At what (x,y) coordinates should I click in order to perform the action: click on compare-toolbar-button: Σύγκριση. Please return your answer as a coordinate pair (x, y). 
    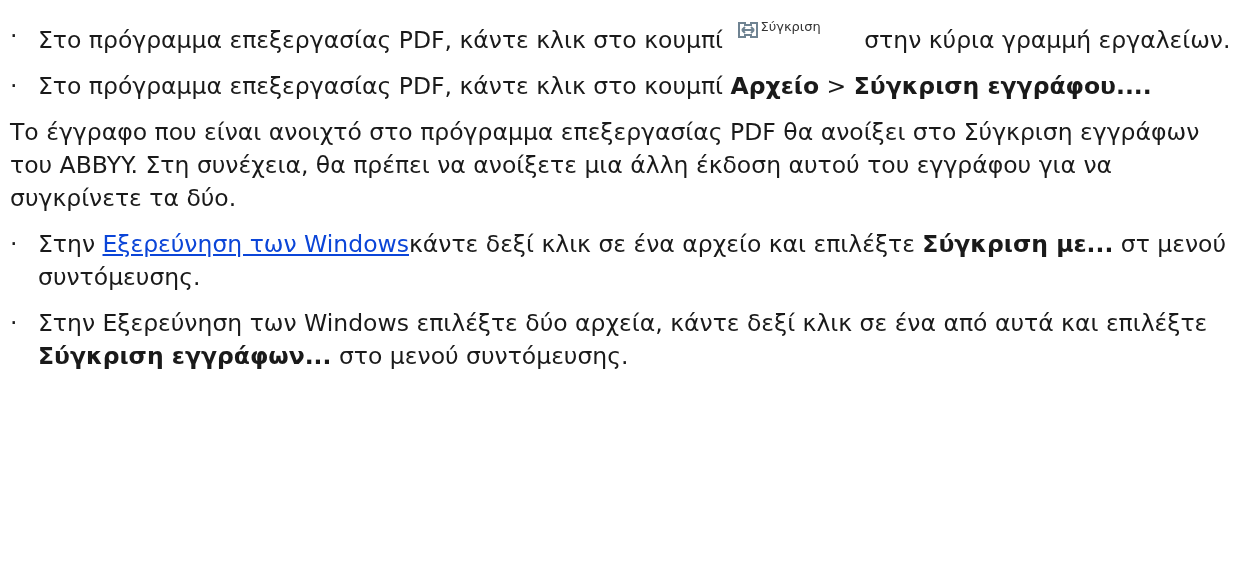
    Looking at the image, I should click on (778, 30).